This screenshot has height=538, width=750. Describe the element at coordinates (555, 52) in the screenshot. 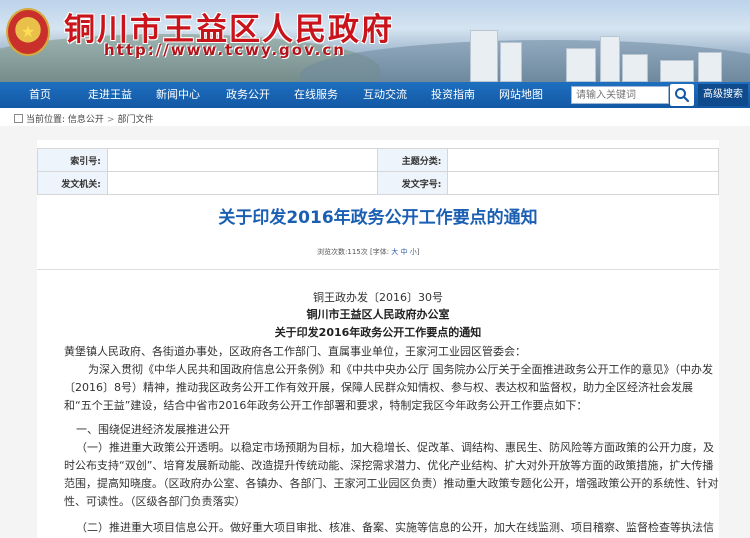

I see `banner-city-skyline` at that location.